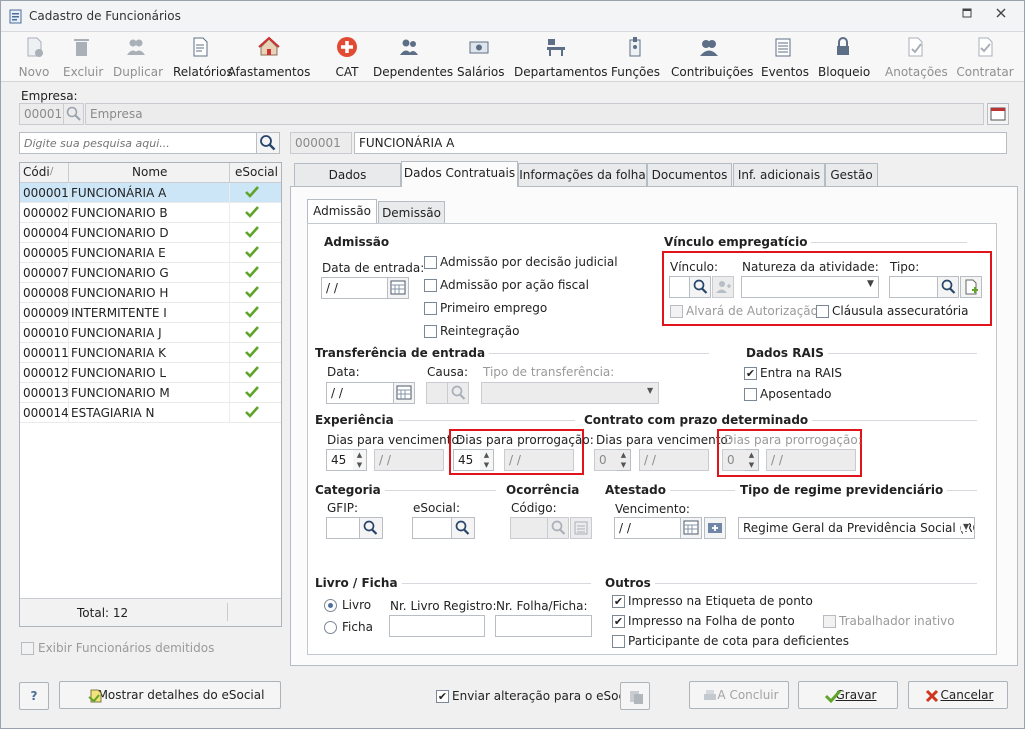  Describe the element at coordinates (340, 460) in the screenshot. I see `exp-vencimento-input: 45` at that location.